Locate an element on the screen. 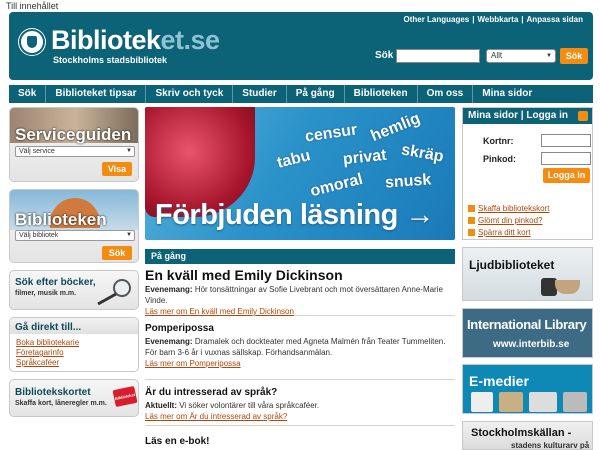 The image size is (600, 450). intl-url: www.interbib.se is located at coordinates (531, 344).